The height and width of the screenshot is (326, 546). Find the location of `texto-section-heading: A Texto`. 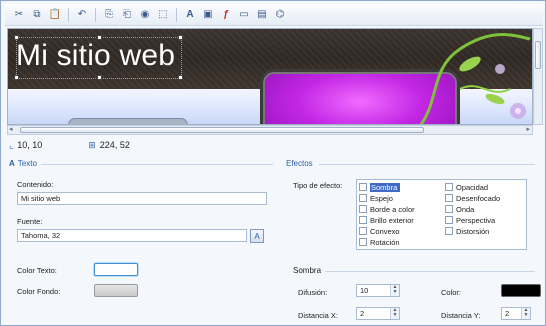

texto-section-heading: A Texto is located at coordinates (23, 163).